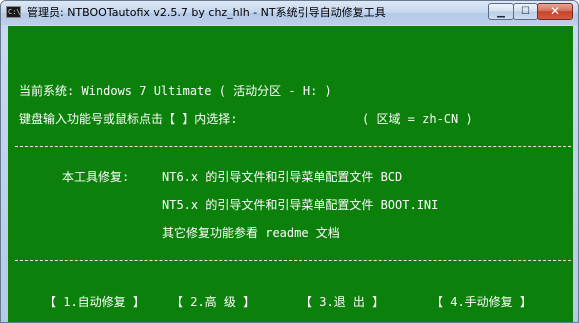  Describe the element at coordinates (300, 205) in the screenshot. I see `repair-item-nt5: NT5.x 的引导文件和引导菜单配置文件 BOOT.INI` at that location.